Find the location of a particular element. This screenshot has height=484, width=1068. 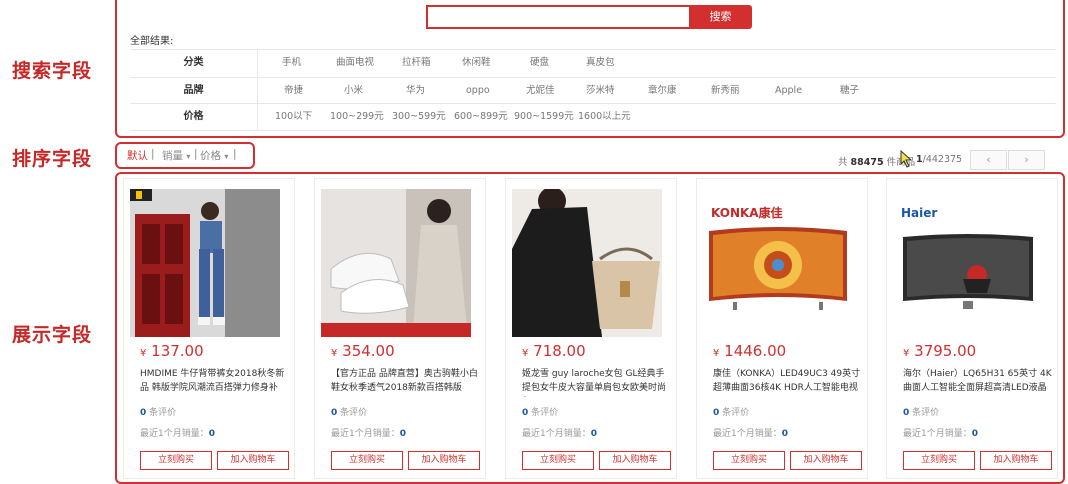

handbag-photo-icon is located at coordinates (587, 263).